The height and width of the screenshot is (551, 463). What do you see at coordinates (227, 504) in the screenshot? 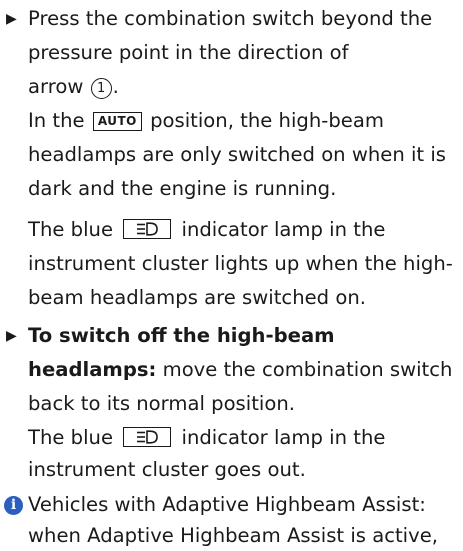
I see `note-text-line: Vehicles with Adaptive Highbeam Assist:` at bounding box center [227, 504].